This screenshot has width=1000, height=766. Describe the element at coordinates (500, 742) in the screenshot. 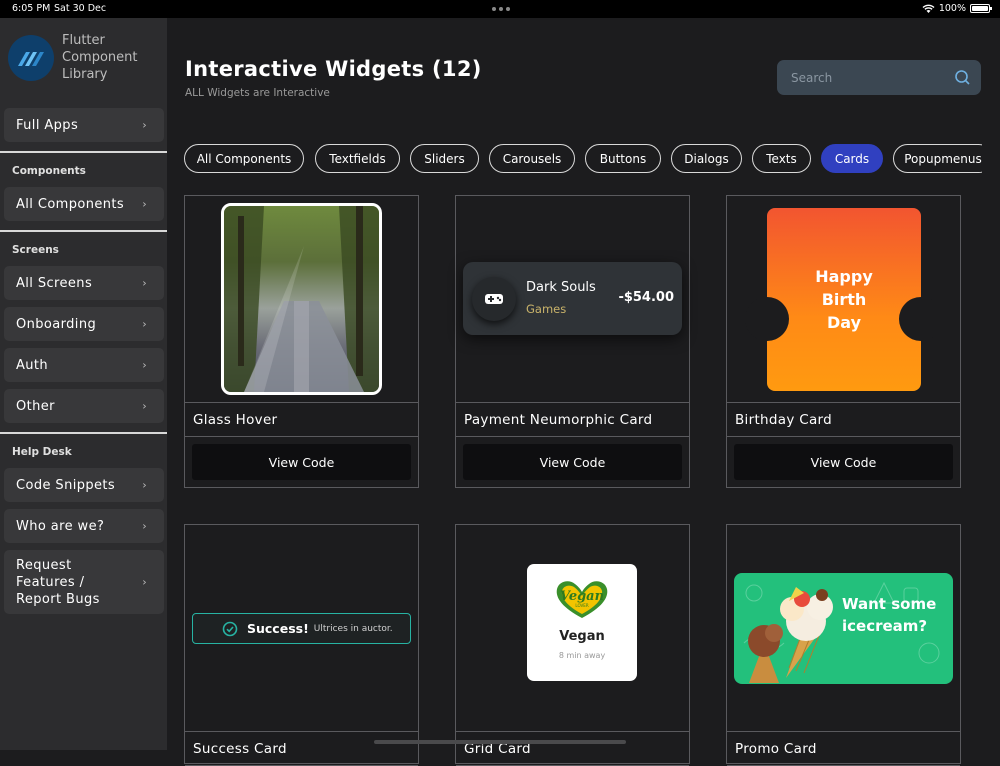

I see `home-indicator` at that location.